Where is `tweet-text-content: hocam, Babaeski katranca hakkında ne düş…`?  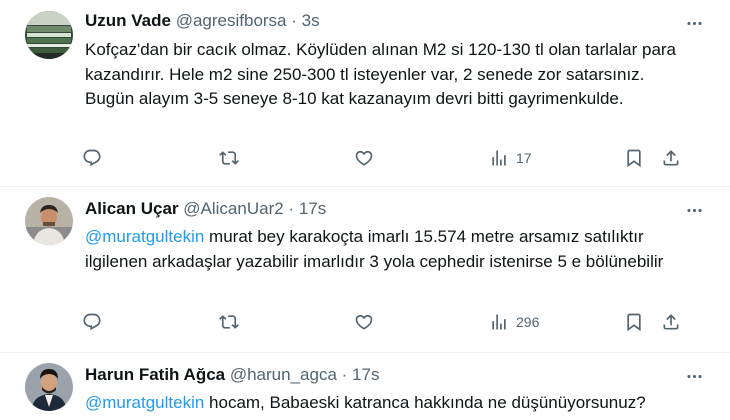 tweet-text-content: hocam, Babaeski katranca hakkında ne düş… is located at coordinates (425, 402).